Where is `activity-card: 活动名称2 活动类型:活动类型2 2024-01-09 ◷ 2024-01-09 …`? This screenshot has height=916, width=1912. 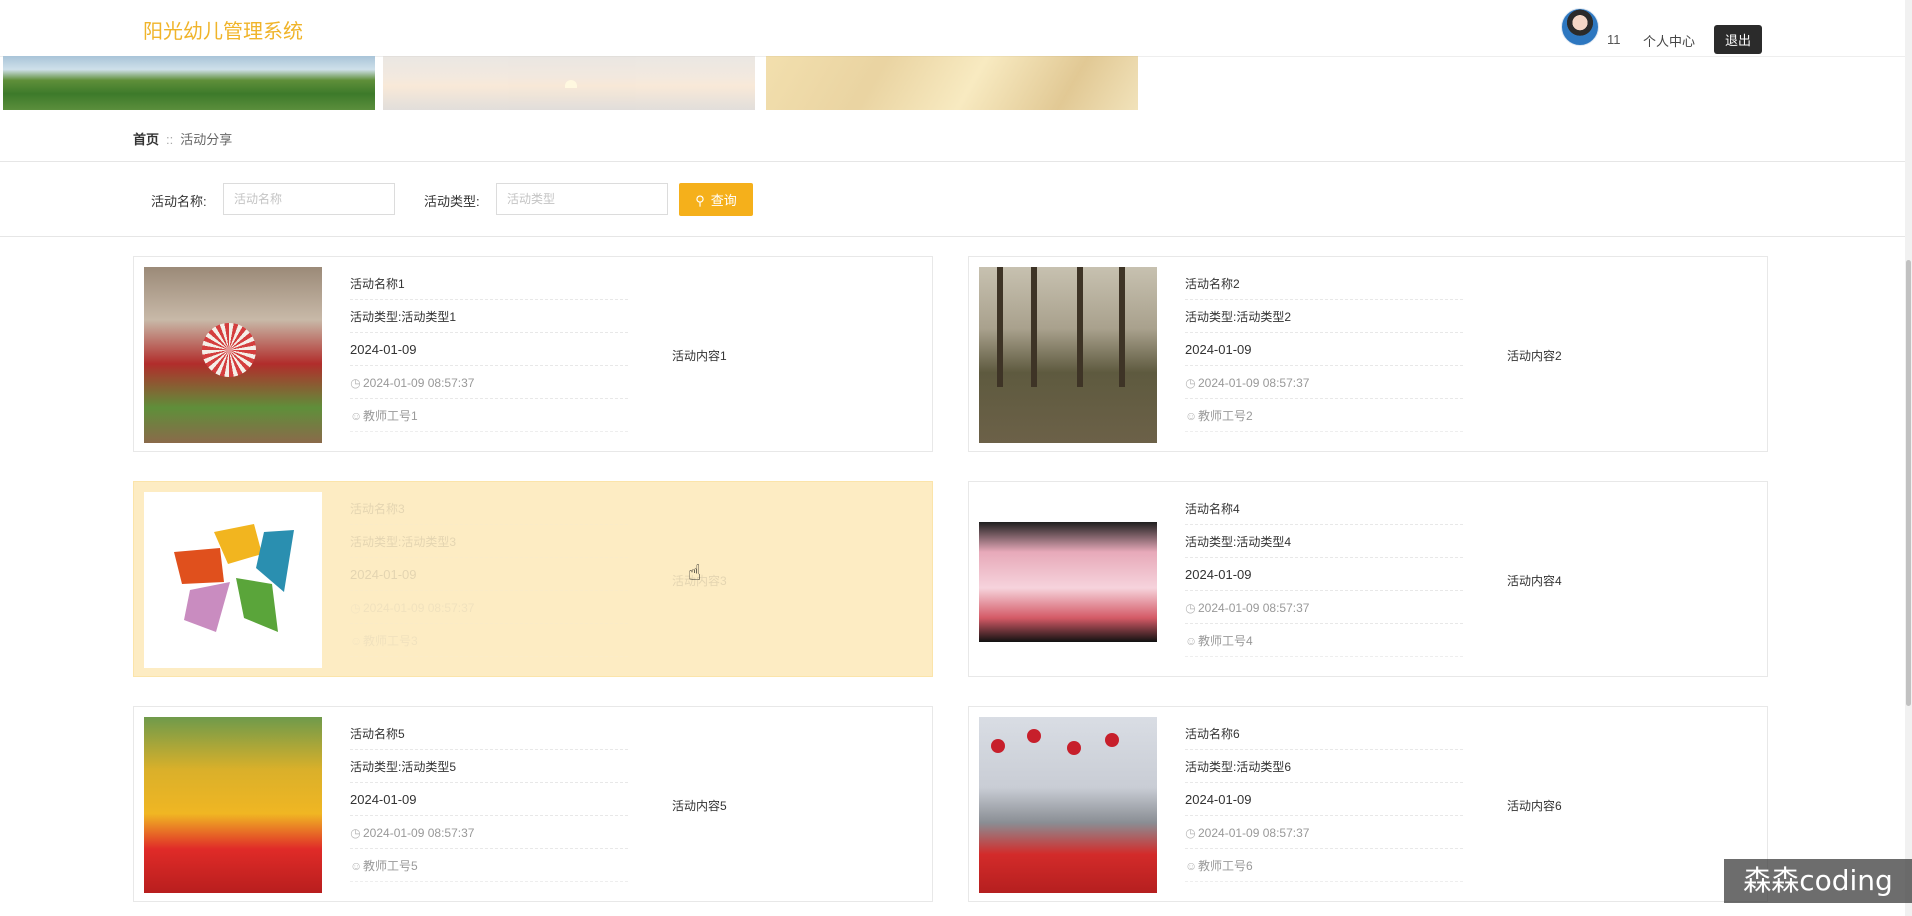
activity-card: 活动名称2 活动类型:活动类型2 2024-01-09 ◷ 2024-01-09 … is located at coordinates (1368, 354).